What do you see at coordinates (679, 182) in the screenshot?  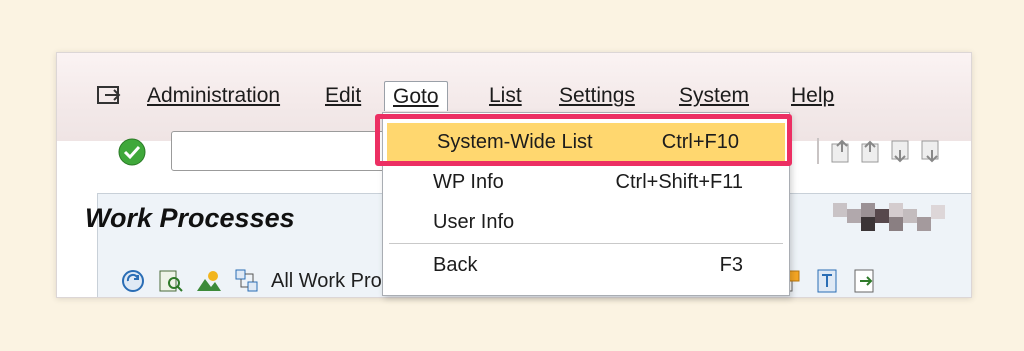 I see `menu-item-shortcut: Ctrl+Shift+F11` at bounding box center [679, 182].